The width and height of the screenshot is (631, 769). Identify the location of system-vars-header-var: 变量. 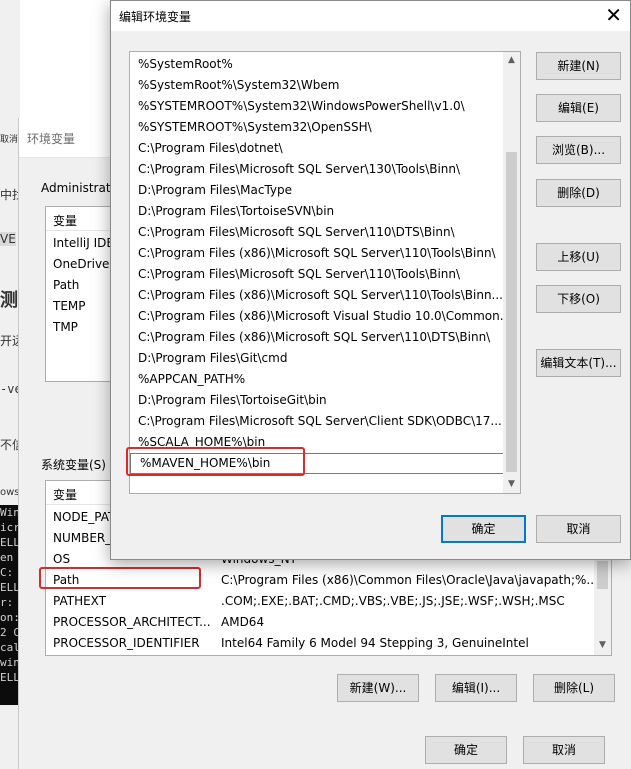
(65, 495).